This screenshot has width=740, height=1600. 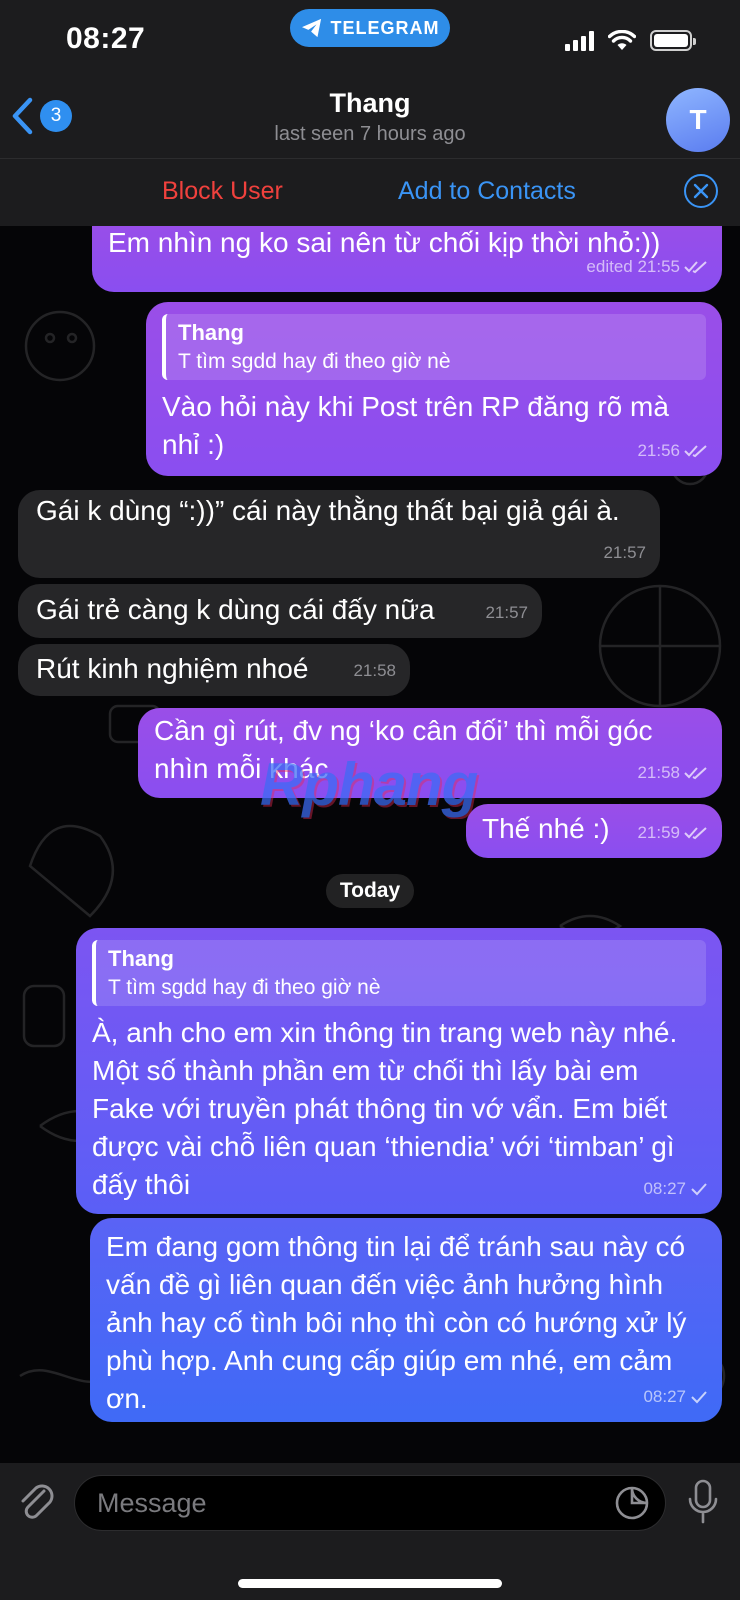 I want to click on message-time: 21:59, so click(x=658, y=832).